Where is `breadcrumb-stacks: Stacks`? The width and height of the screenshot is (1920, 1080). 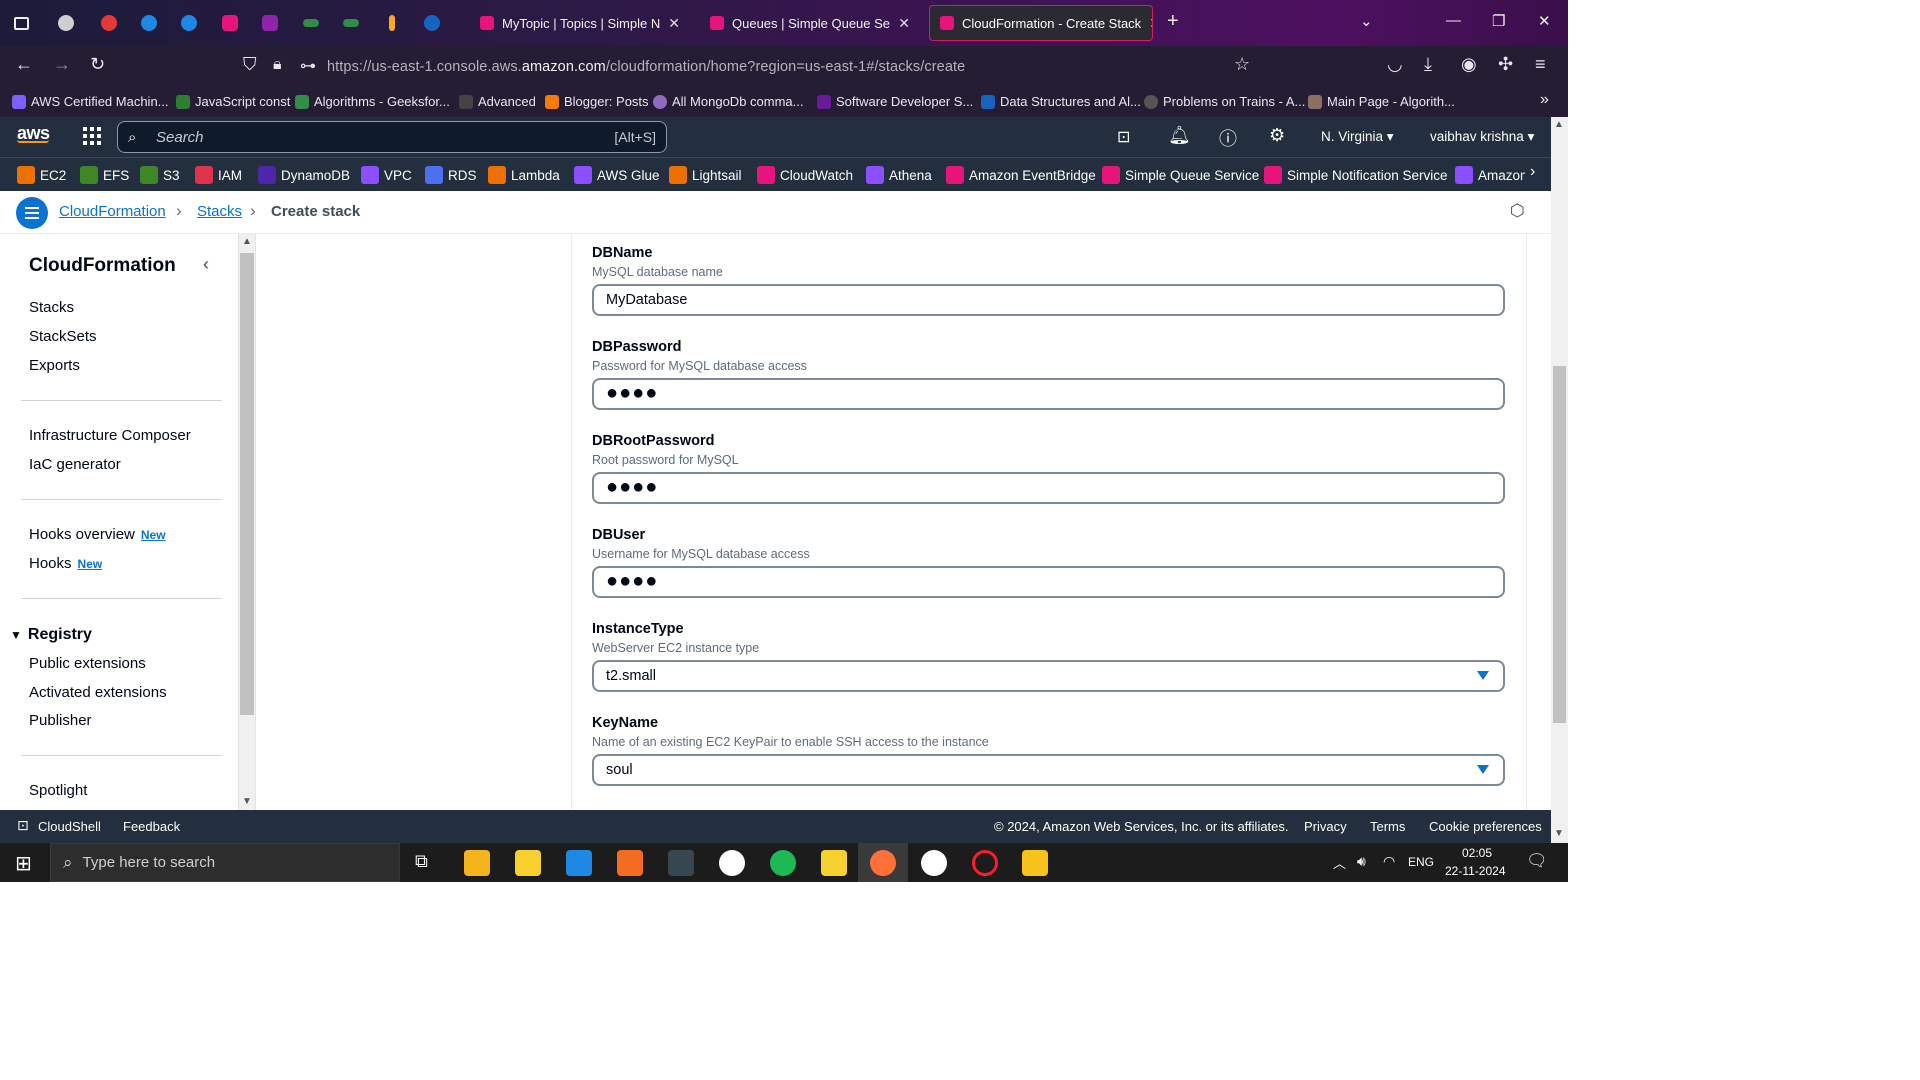
breadcrumb-stacks: Stacks is located at coordinates (219, 211).